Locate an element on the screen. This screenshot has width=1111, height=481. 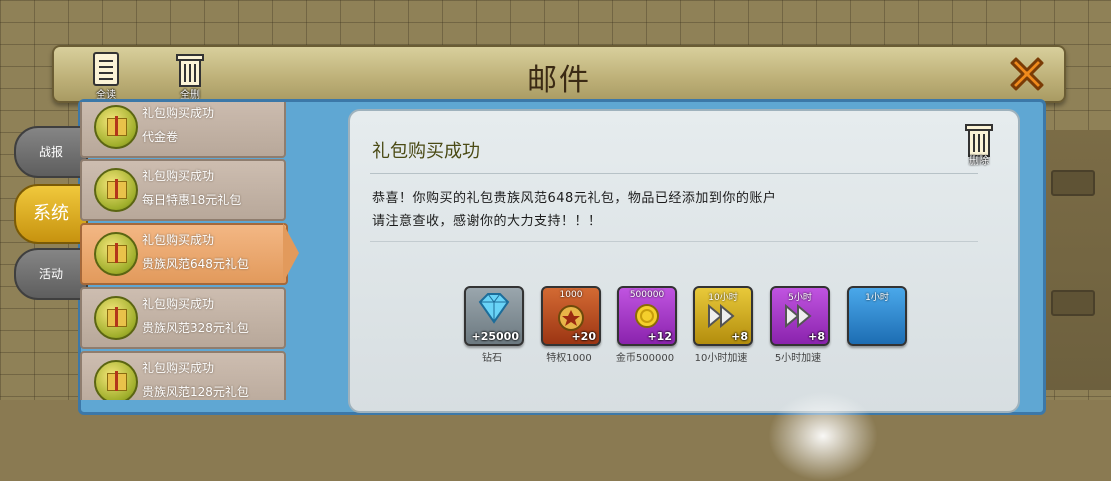
reward-diamond: +25000 is located at coordinates (494, 316).